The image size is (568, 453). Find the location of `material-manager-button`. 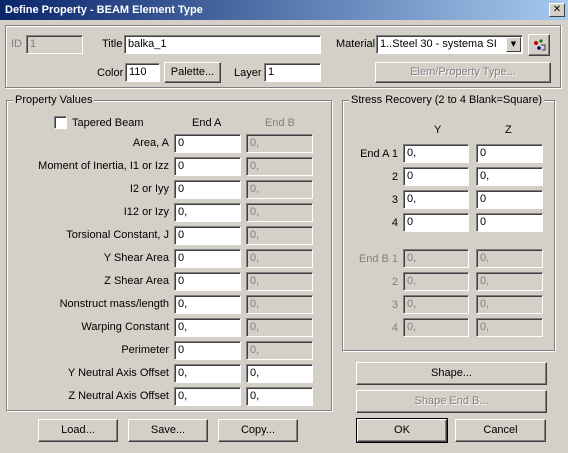

material-manager-button is located at coordinates (539, 45).